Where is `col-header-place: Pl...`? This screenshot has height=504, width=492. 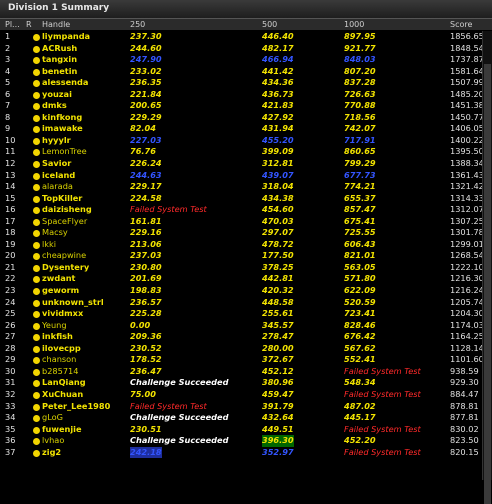 col-header-place: Pl... is located at coordinates (12, 24).